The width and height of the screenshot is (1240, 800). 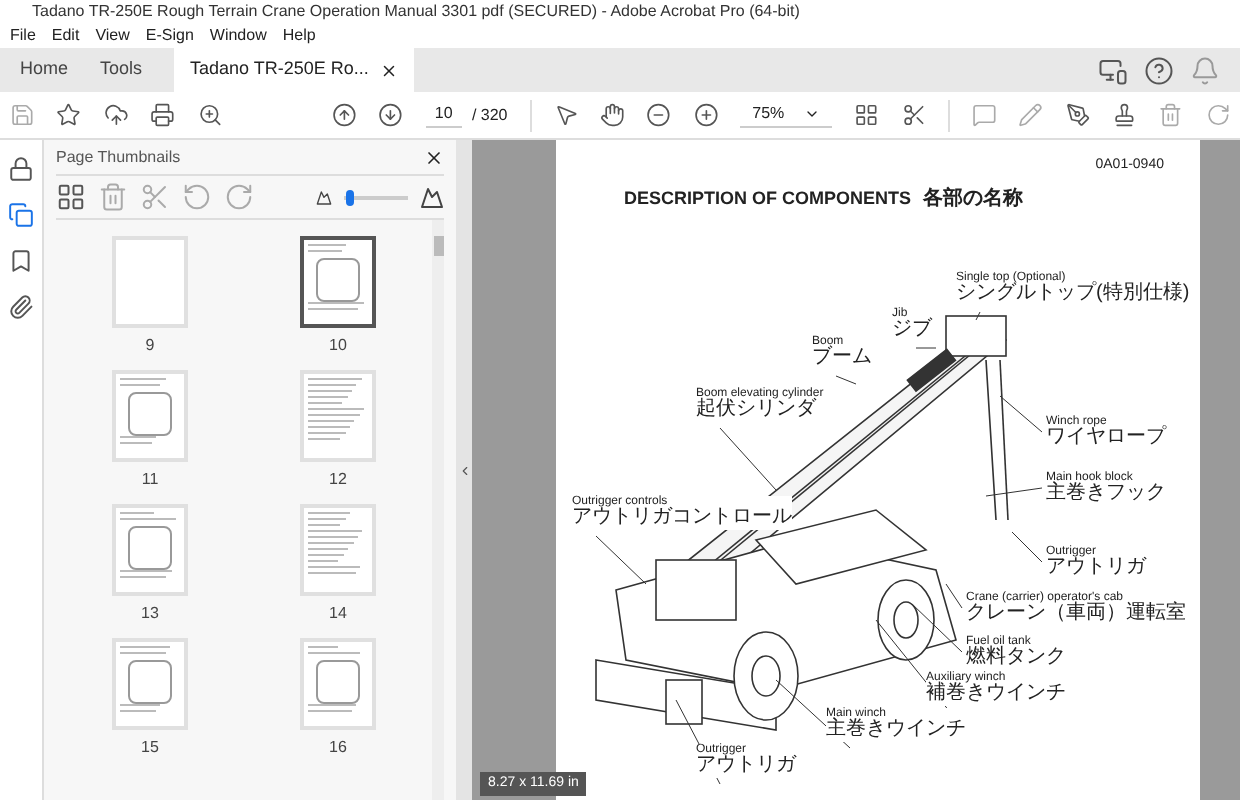 I want to click on tab: Tools, so click(x=121, y=70).